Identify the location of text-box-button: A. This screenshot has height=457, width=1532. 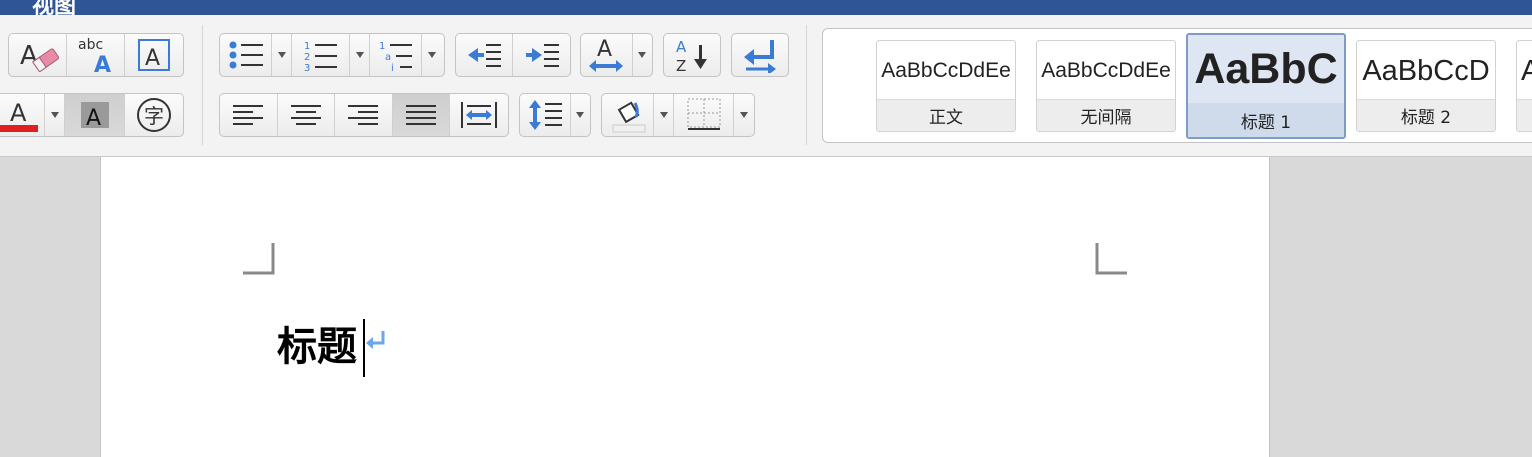
(154, 55).